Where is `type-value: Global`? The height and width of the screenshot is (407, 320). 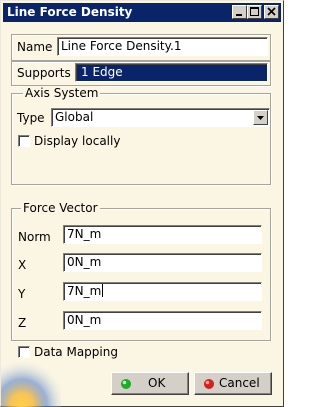
type-value: Global is located at coordinates (74, 117).